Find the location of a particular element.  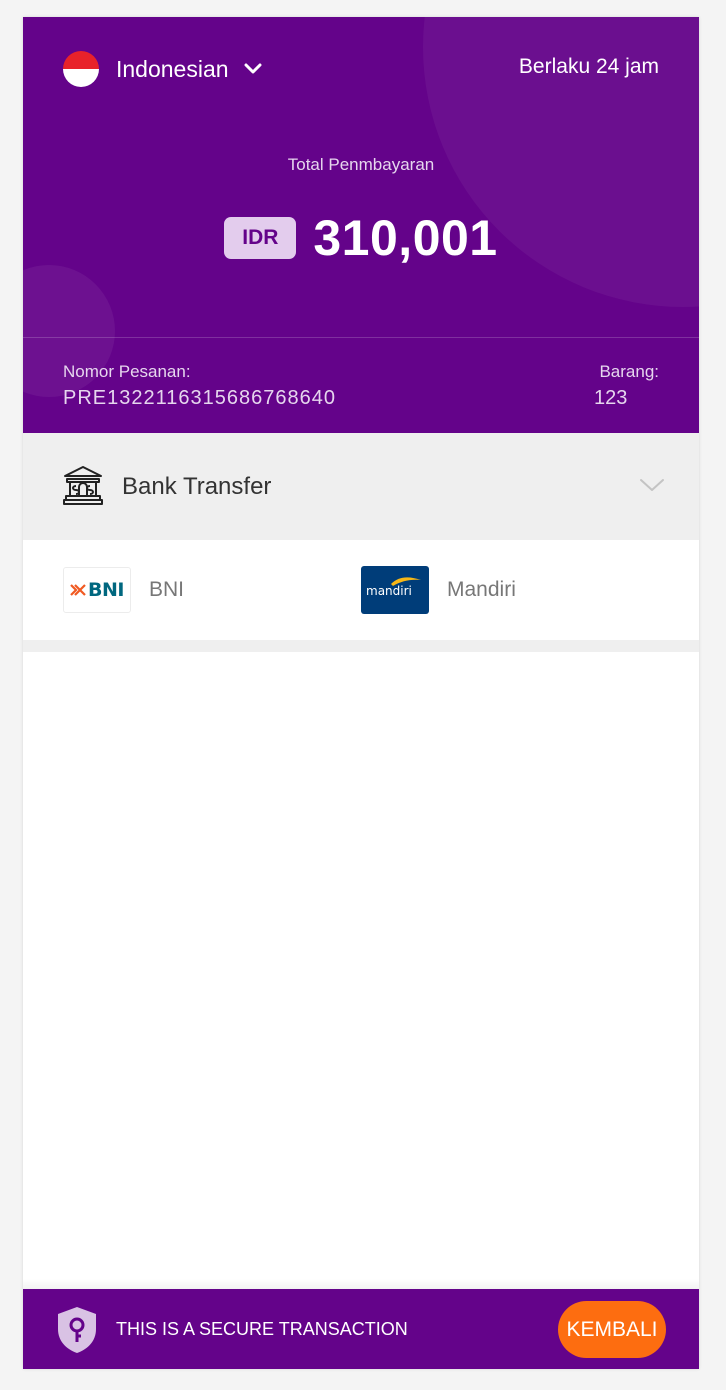

currency-badge: IDR is located at coordinates (260, 238).